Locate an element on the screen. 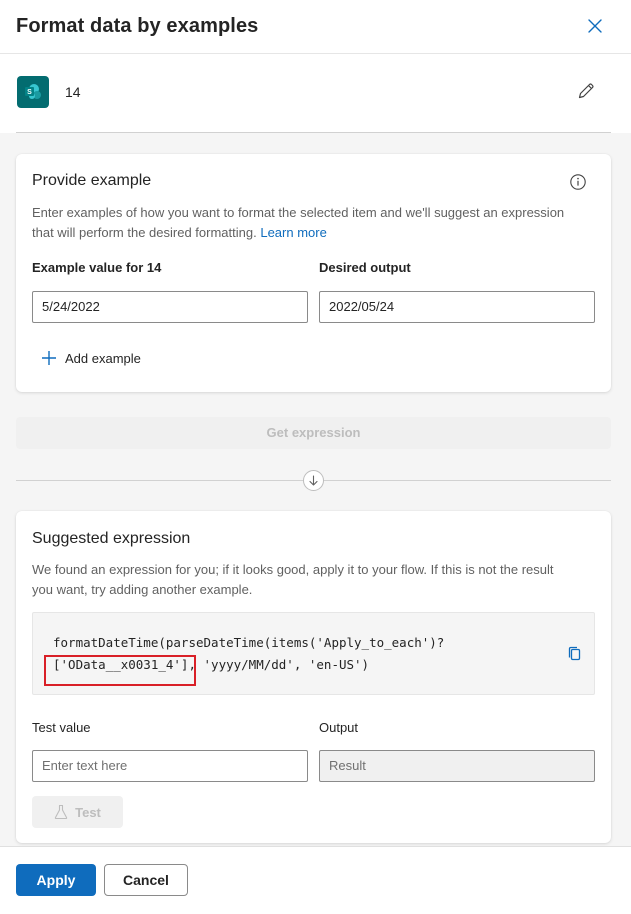 The image size is (631, 914). divider is located at coordinates (313, 132).